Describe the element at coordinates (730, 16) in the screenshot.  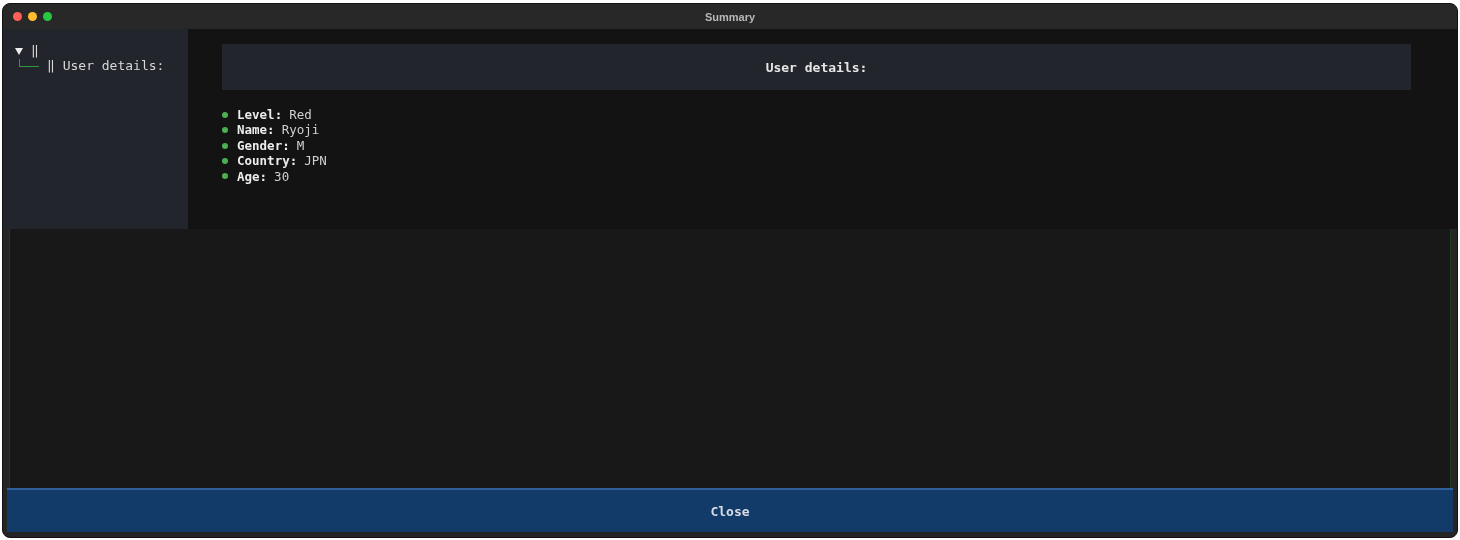
I see `window-title: Summary` at that location.